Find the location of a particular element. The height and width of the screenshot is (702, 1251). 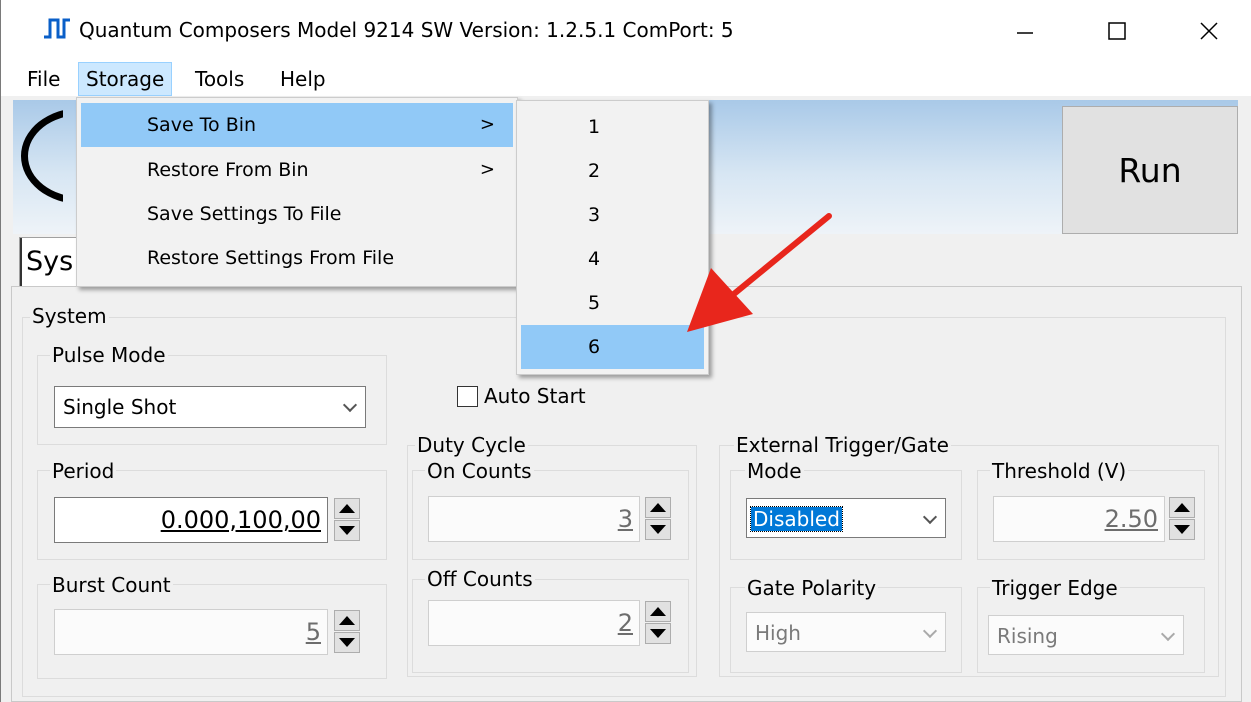

on-counts-field: 3 is located at coordinates (534, 519).